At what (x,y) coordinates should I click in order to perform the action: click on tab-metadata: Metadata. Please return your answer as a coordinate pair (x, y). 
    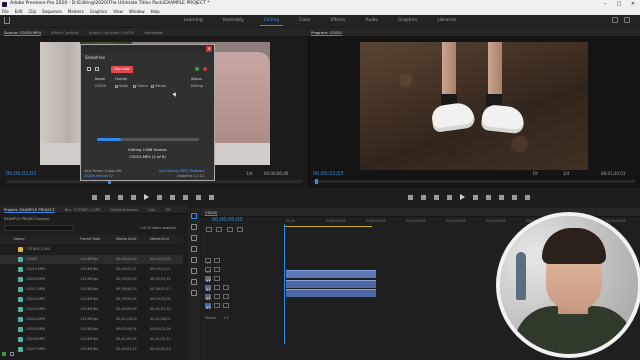
    Looking at the image, I should click on (153, 32).